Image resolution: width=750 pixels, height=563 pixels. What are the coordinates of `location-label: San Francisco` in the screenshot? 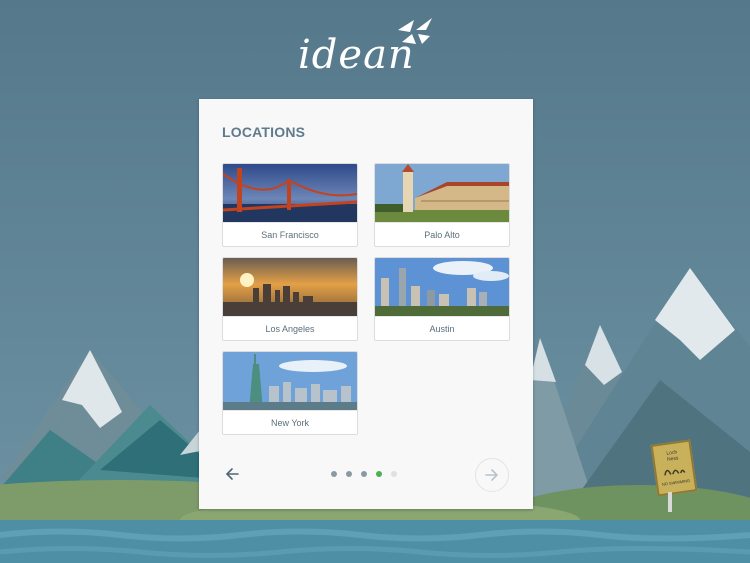 It's located at (290, 234).